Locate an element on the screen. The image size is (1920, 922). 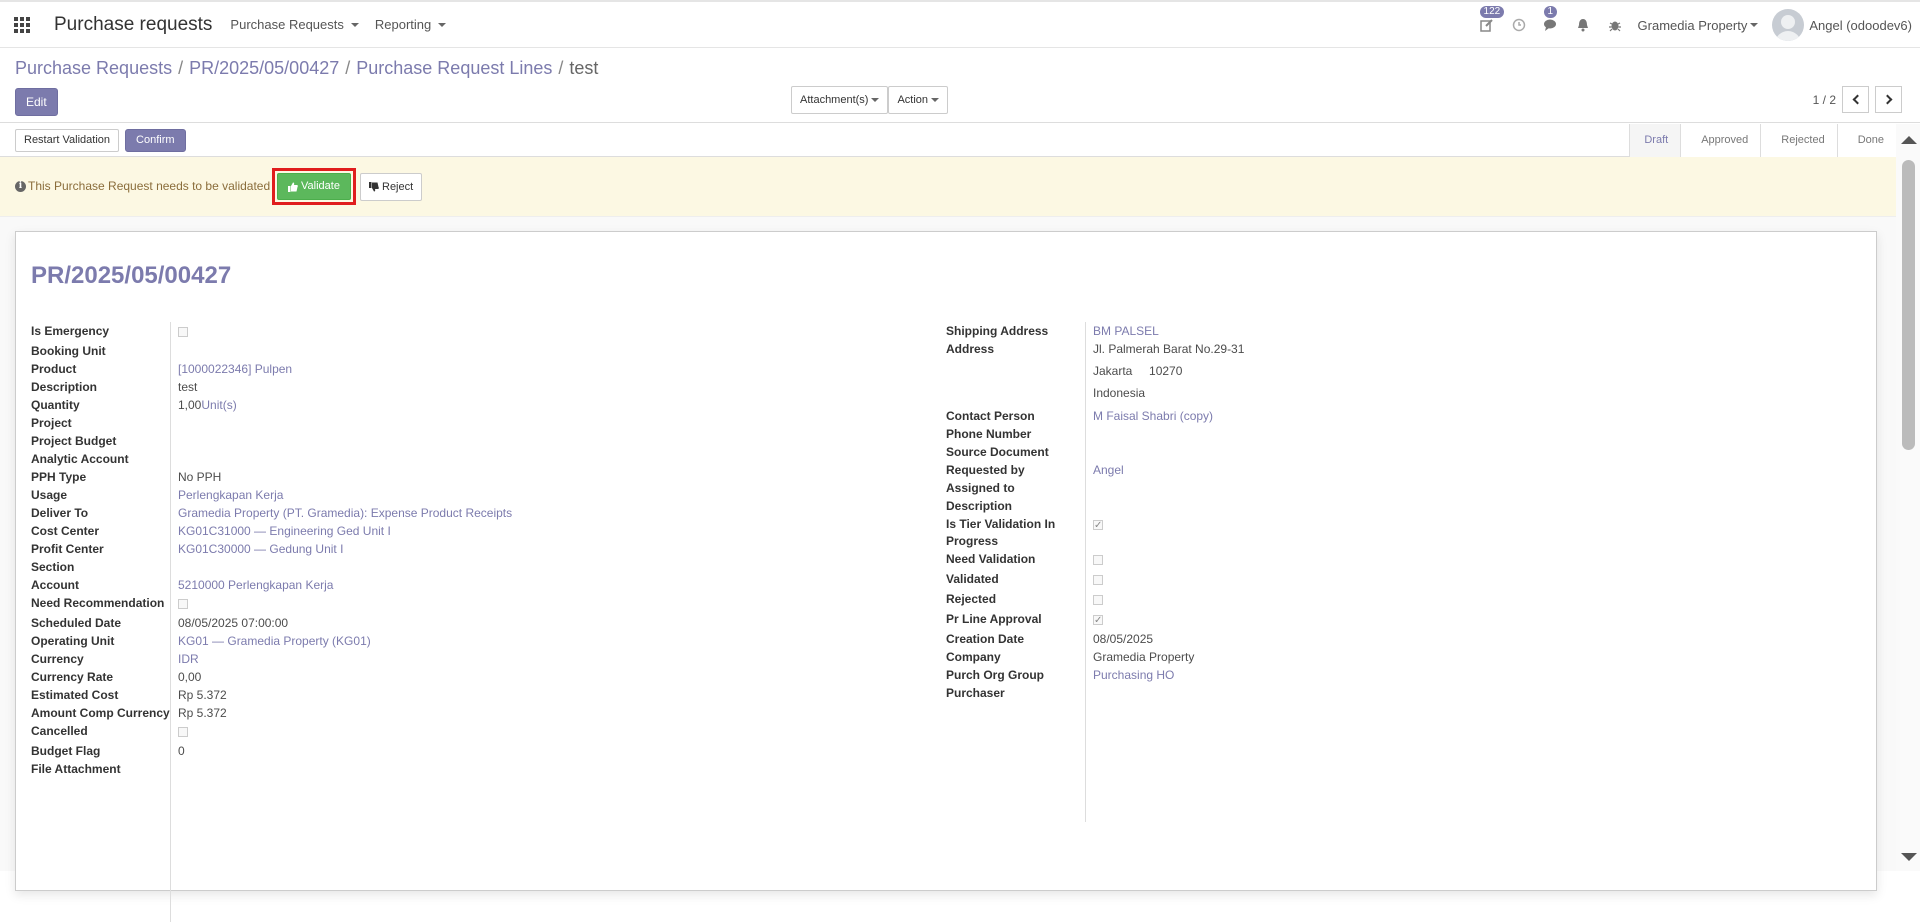
scroll-down-icon is located at coordinates (1909, 857).